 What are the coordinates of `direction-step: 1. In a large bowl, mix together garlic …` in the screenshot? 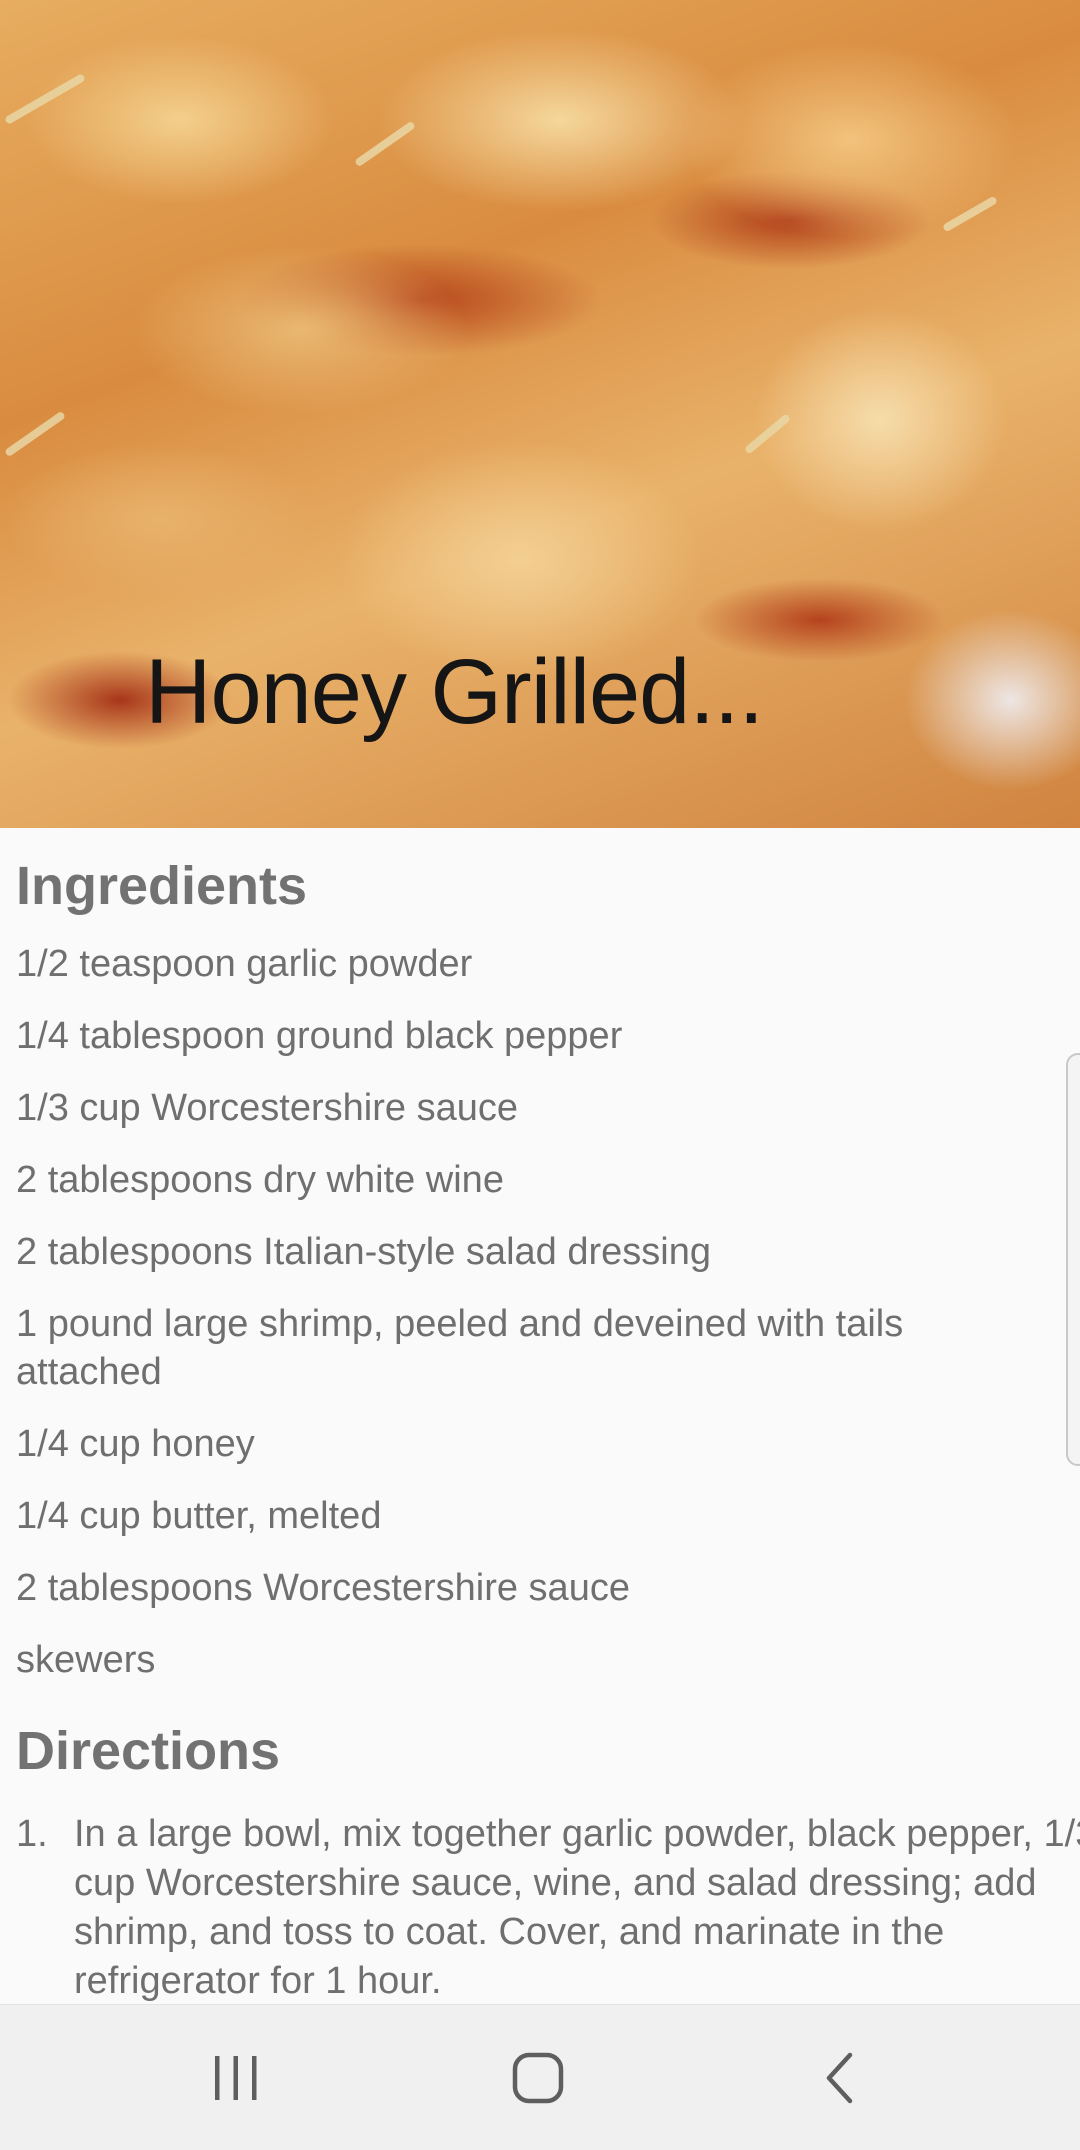 It's located at (548, 1908).